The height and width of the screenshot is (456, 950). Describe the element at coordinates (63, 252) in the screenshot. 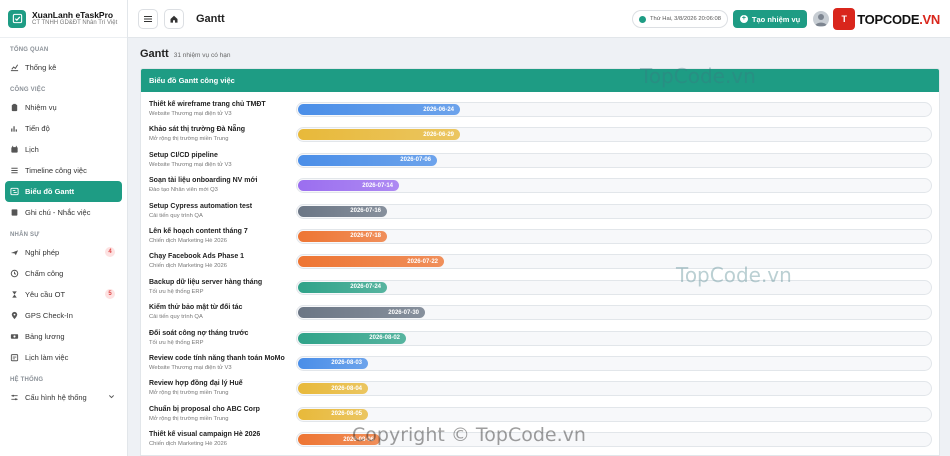

I see `sidebar-item-plane: Nghỉ phép 4` at that location.